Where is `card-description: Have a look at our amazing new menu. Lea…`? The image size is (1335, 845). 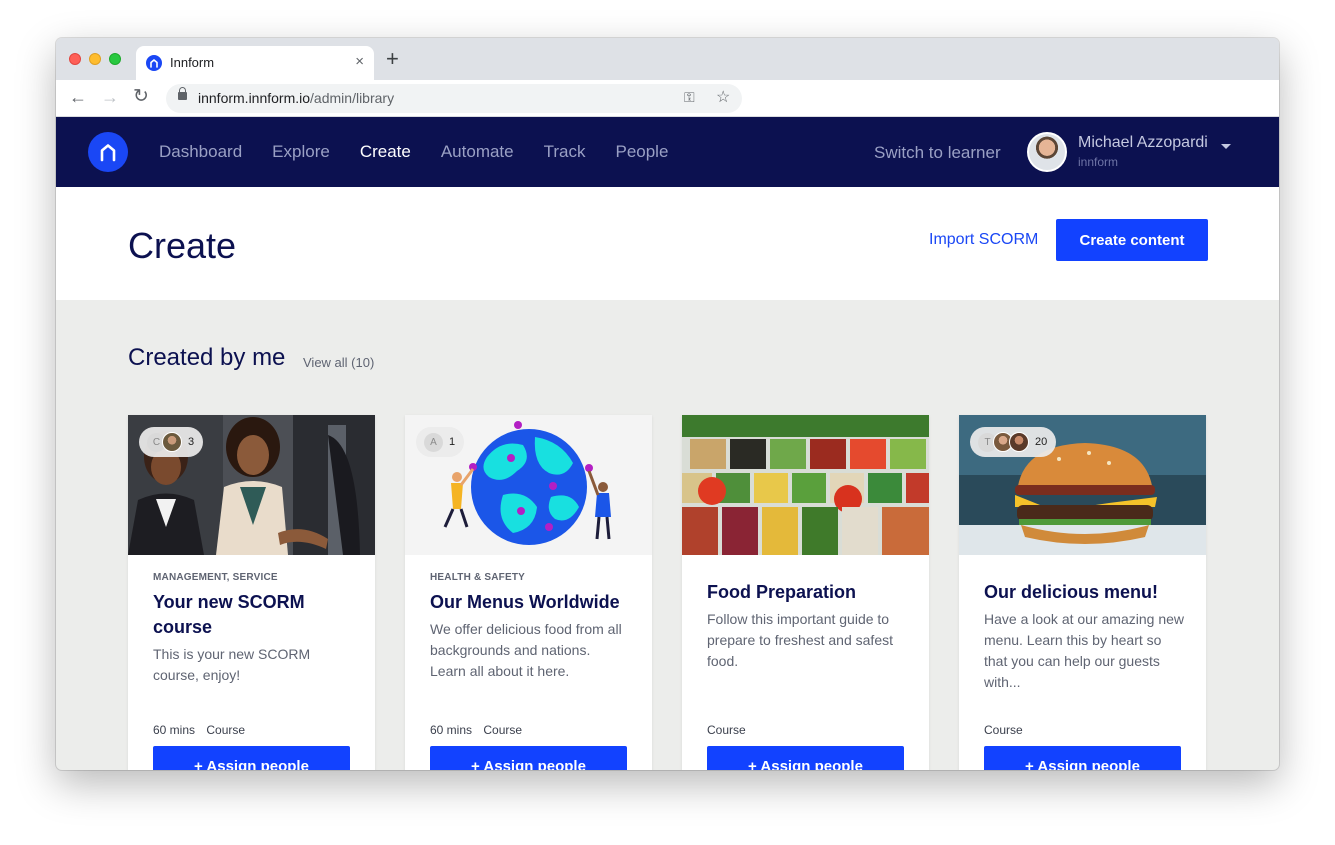
card-description: Have a look at our amazing new menu. Lea… is located at coordinates (1084, 650).